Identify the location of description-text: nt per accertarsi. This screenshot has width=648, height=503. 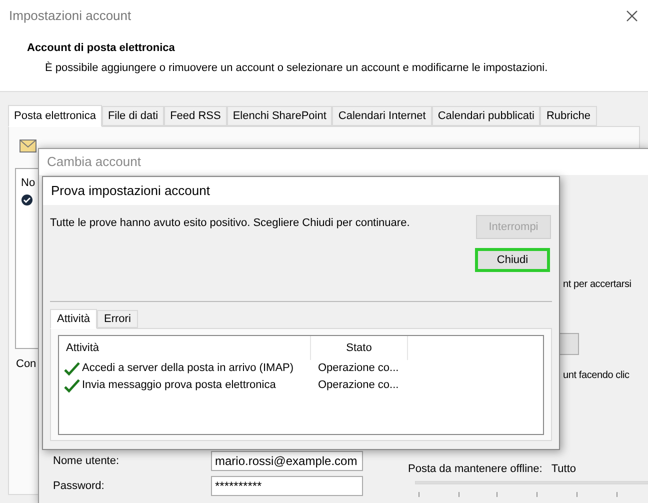
(597, 285).